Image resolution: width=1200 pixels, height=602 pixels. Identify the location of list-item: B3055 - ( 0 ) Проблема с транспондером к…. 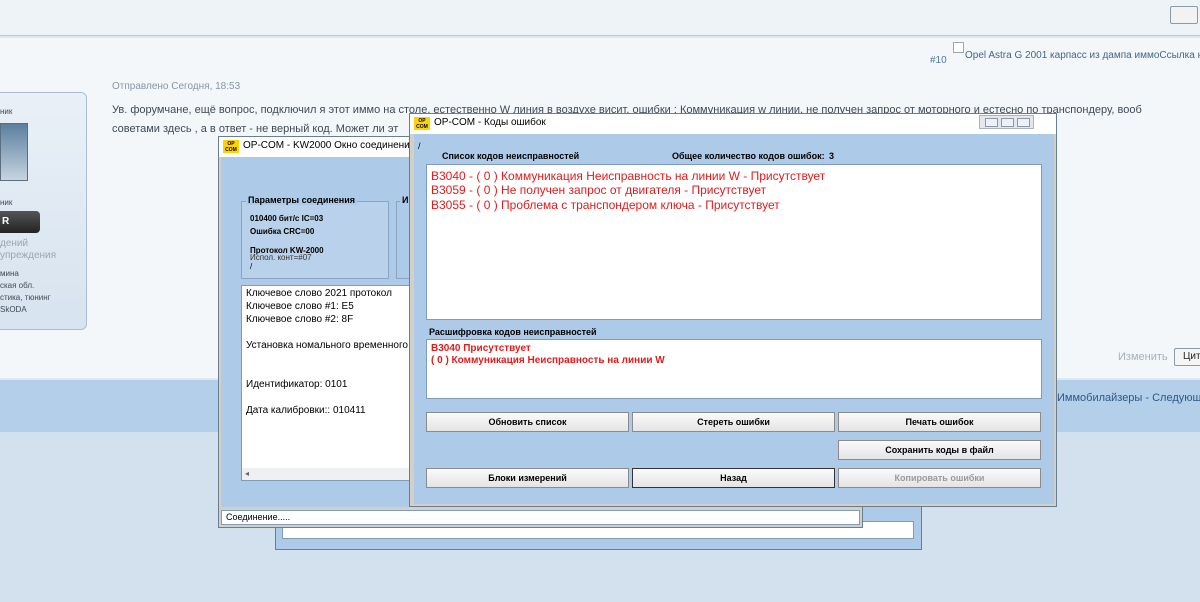
(605, 205).